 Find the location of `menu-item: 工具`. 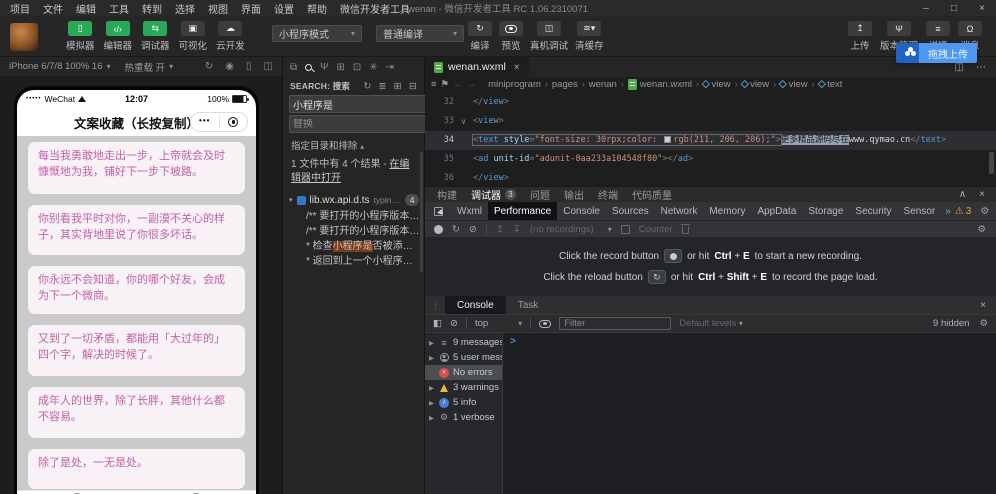

menu-item: 工具 is located at coordinates (119, 8).